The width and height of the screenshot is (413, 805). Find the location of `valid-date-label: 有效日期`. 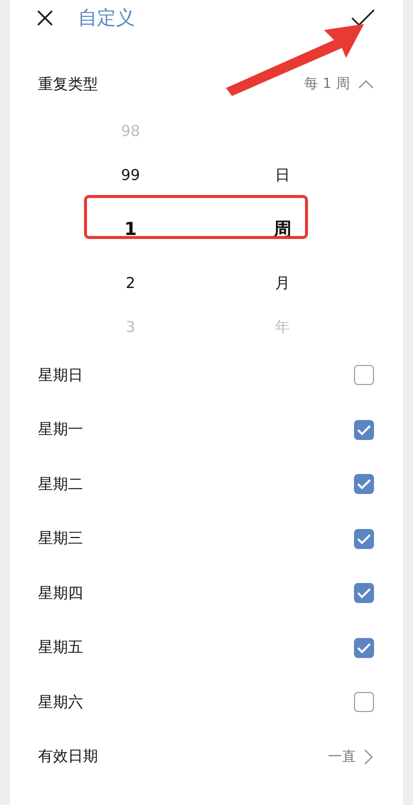

valid-date-label: 有效日期 is located at coordinates (68, 756).